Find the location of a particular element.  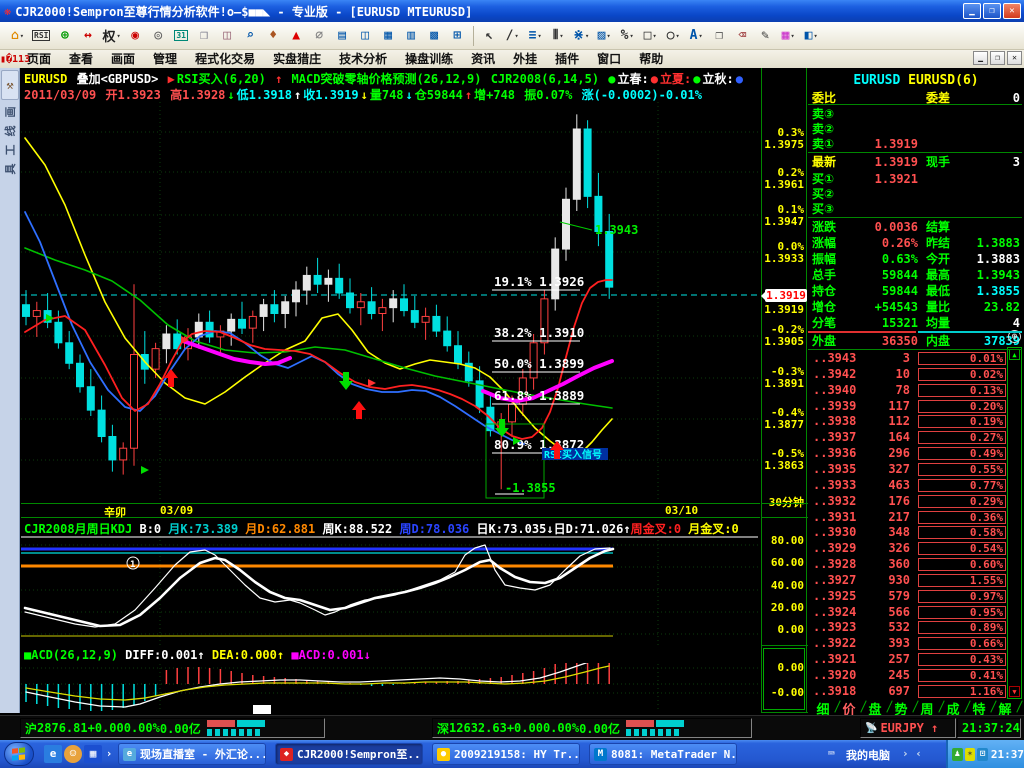

hline-icon: ≡ ▾ is located at coordinates (535, 35).